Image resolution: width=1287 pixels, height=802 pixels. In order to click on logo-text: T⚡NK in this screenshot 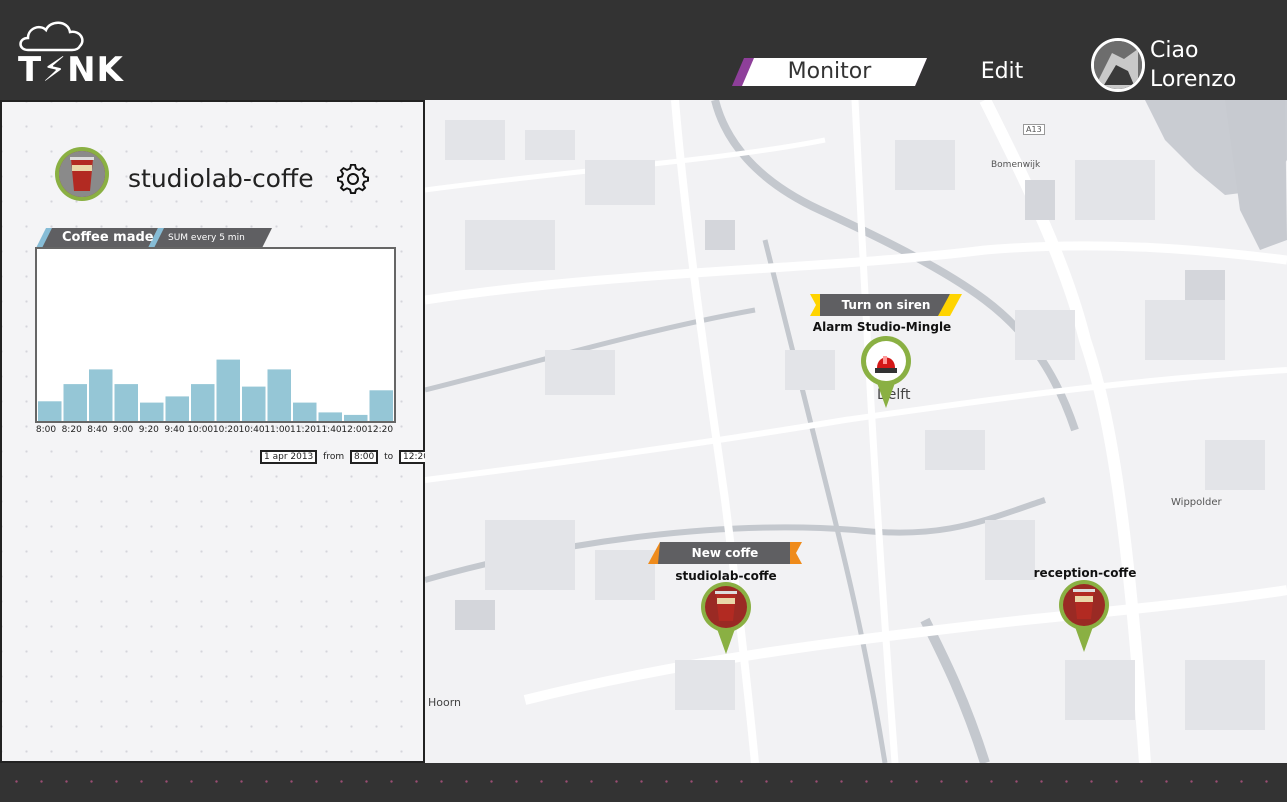, I will do `click(71, 70)`.